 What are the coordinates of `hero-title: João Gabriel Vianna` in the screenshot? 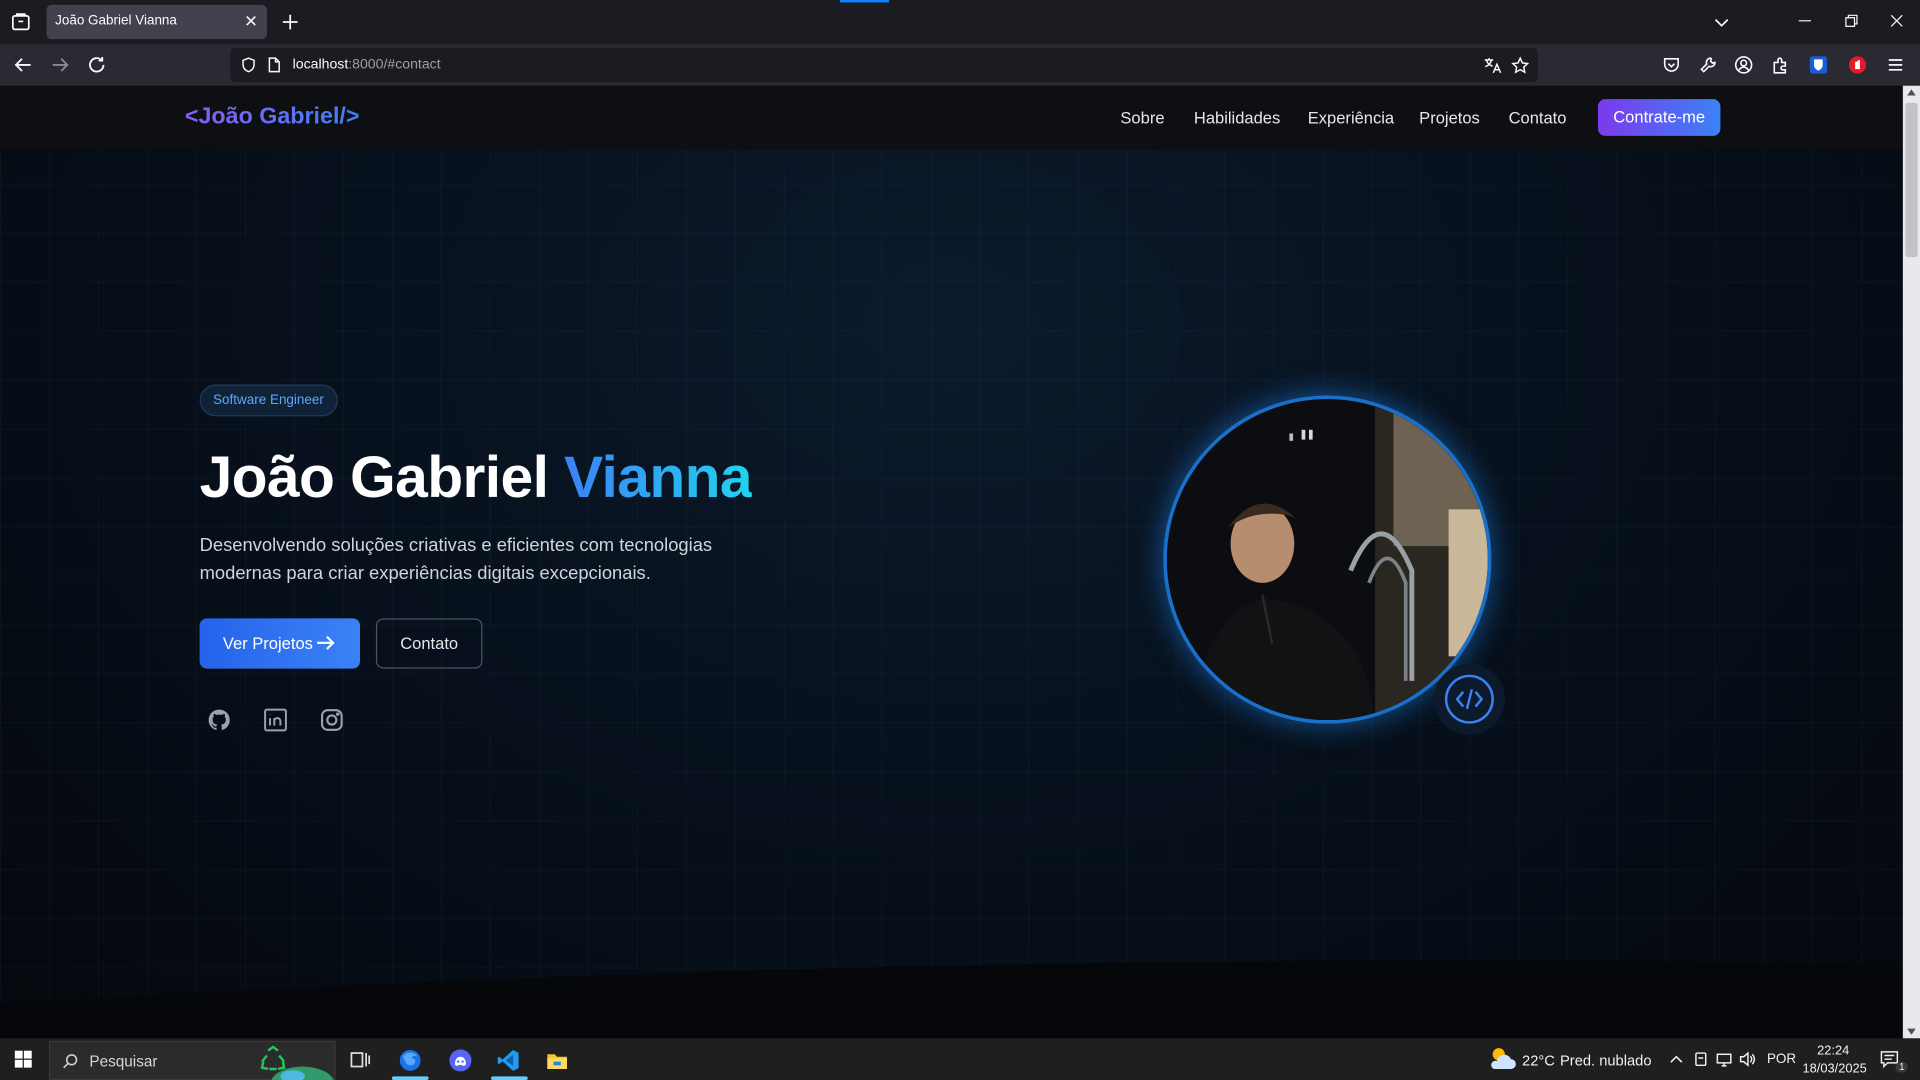 It's located at (476, 478).